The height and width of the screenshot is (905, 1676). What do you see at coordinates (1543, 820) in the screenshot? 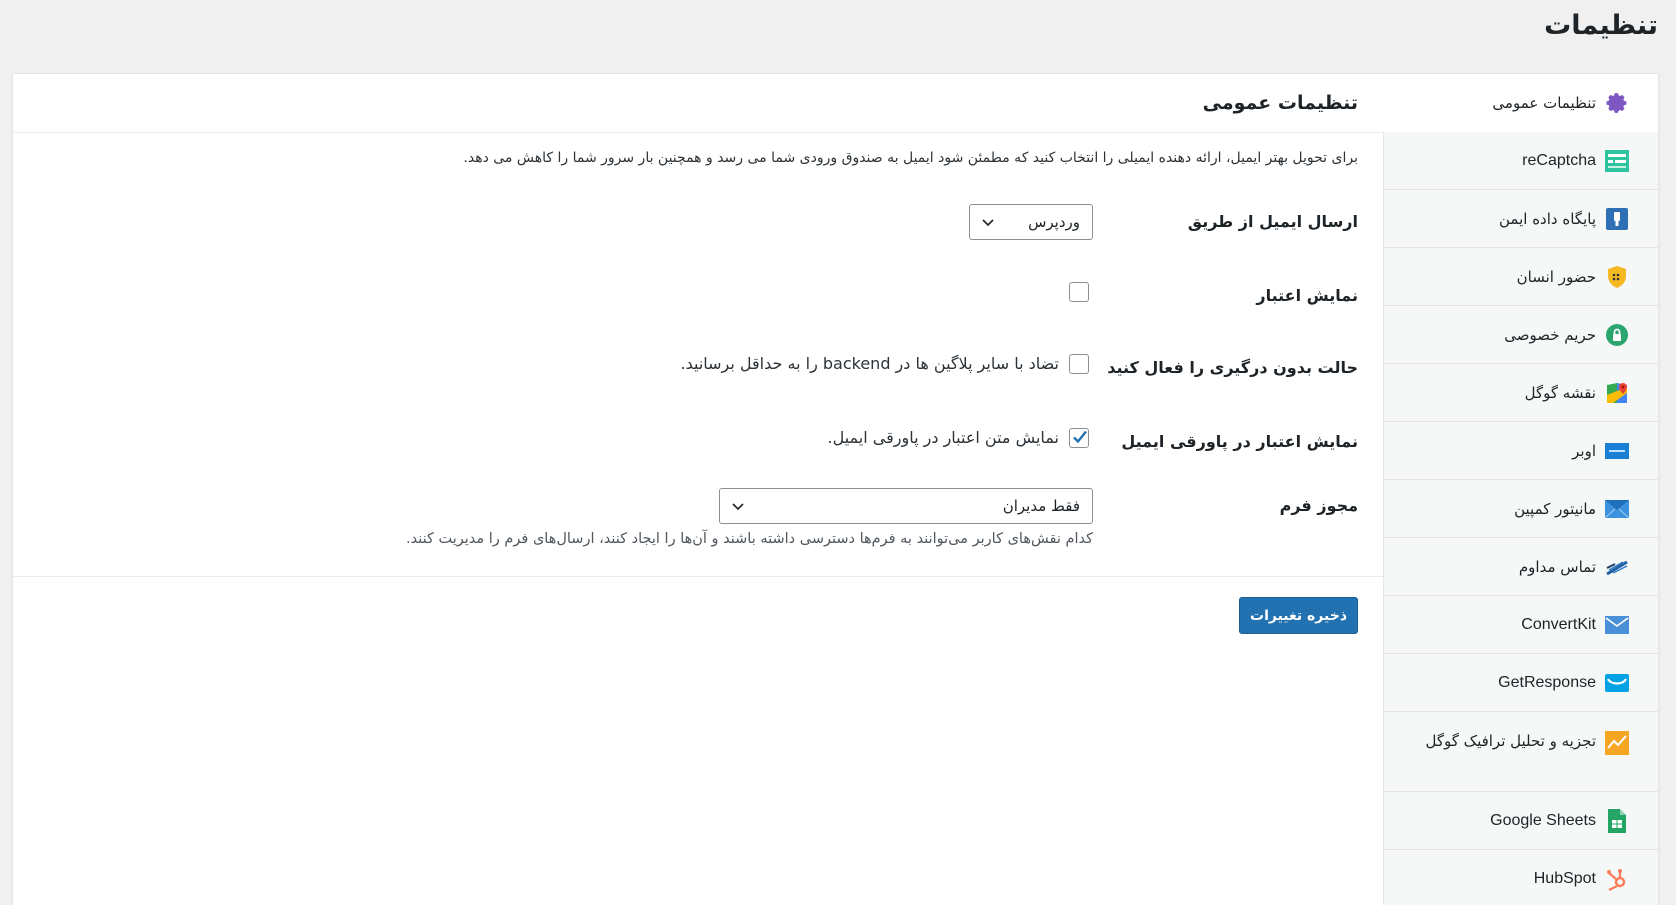
I see `sidebar-item-label: Google Sheets` at bounding box center [1543, 820].